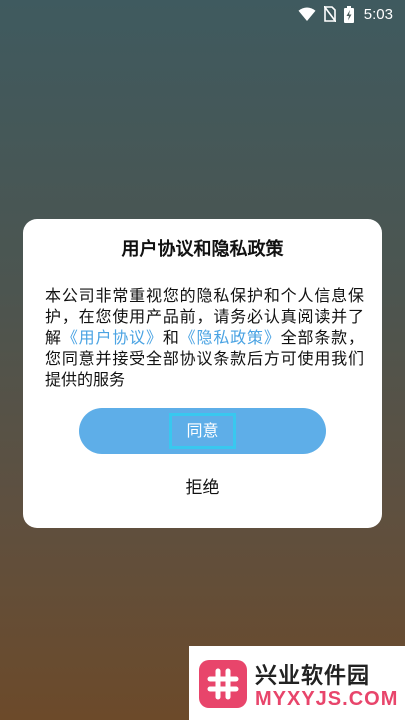 The image size is (405, 720). Describe the element at coordinates (202, 485) in the screenshot. I see `refuse-button: 拒绝` at that location.